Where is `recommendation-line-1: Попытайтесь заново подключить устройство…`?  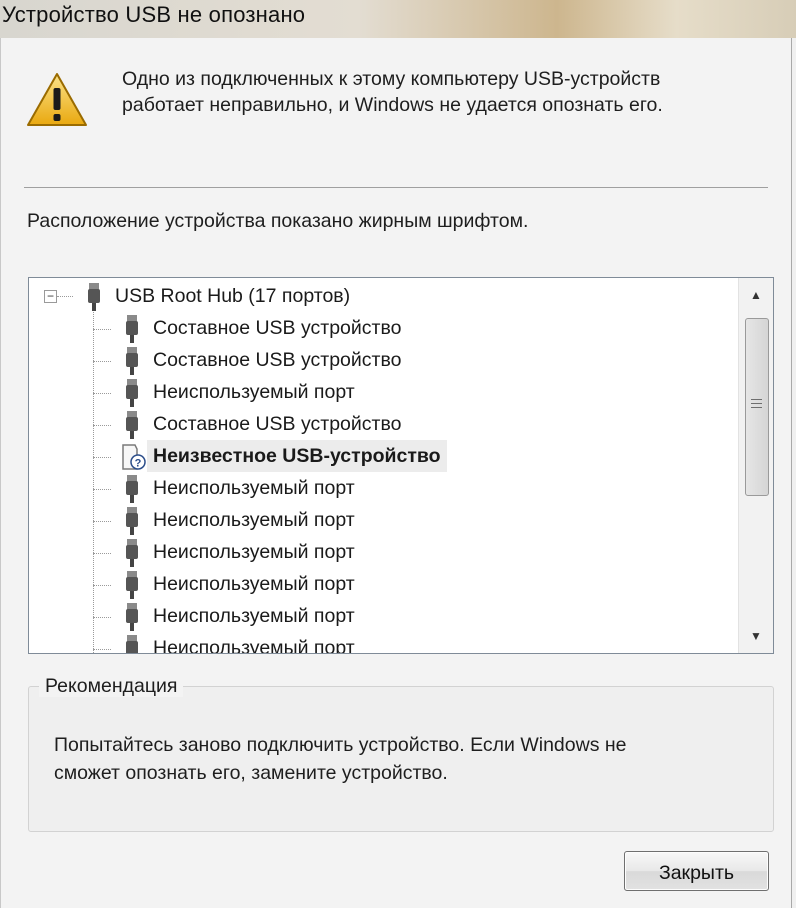
recommendation-line-1: Попытайтесь заново подключить устройство… is located at coordinates (340, 745).